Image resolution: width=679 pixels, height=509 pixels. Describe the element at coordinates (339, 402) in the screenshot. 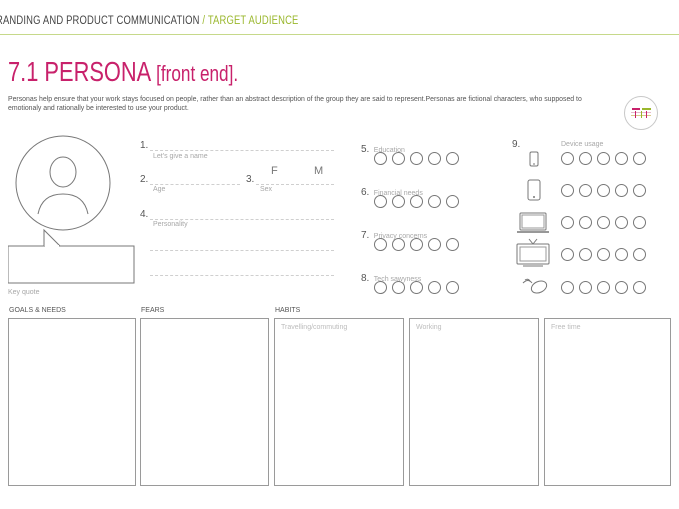

I see `habit-travel-box: Travelling/commuting` at that location.